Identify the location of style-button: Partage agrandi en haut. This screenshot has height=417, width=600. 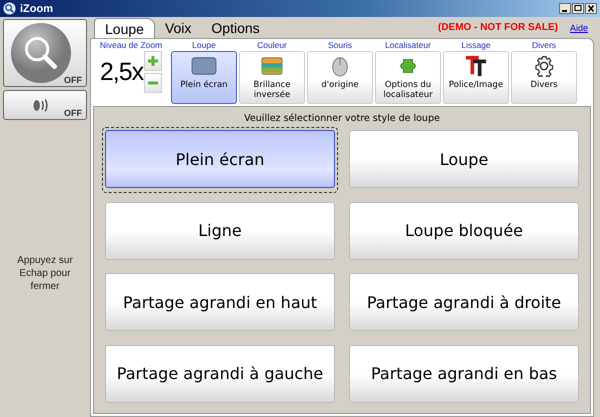
(220, 302).